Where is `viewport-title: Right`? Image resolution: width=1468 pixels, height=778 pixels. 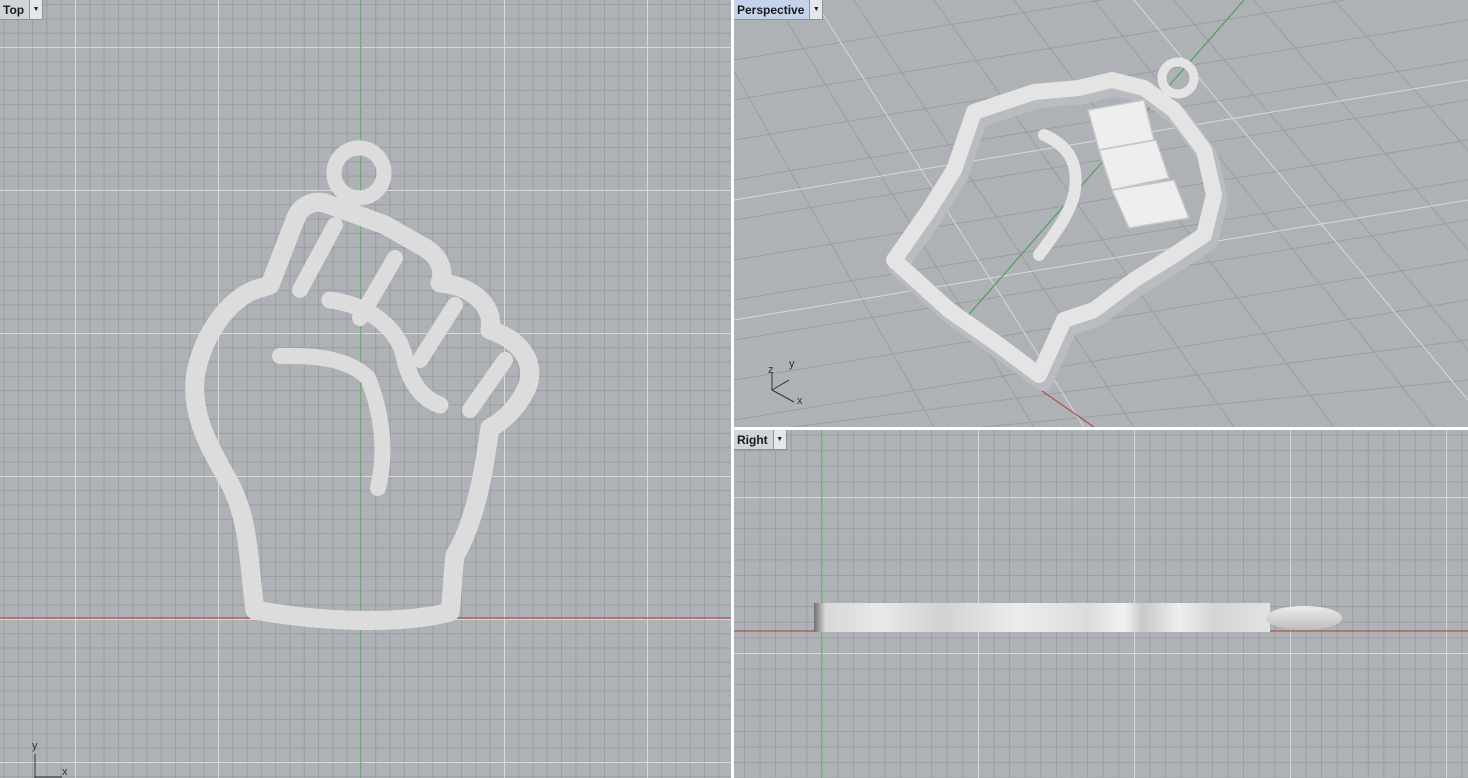
viewport-title: Right is located at coordinates (752, 440).